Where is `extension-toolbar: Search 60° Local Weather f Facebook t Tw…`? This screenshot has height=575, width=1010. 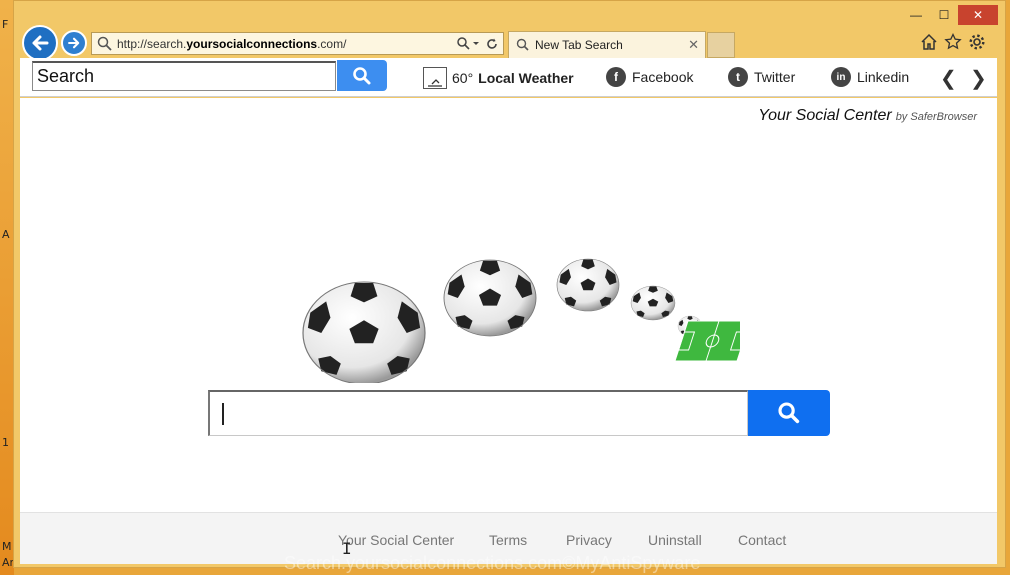 extension-toolbar: Search 60° Local Weather f Facebook t Tw… is located at coordinates (508, 77).